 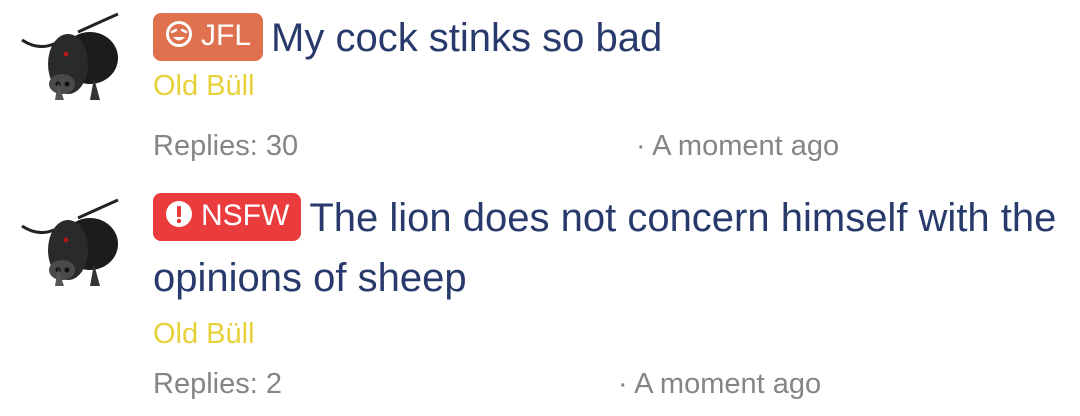 What do you see at coordinates (217, 384) in the screenshot?
I see `replies-count: Replies: 2` at bounding box center [217, 384].